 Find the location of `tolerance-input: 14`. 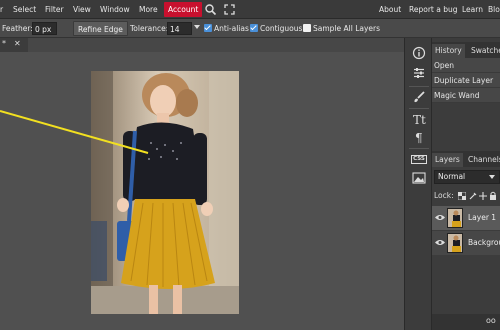

tolerance-input: 14 is located at coordinates (179, 28).